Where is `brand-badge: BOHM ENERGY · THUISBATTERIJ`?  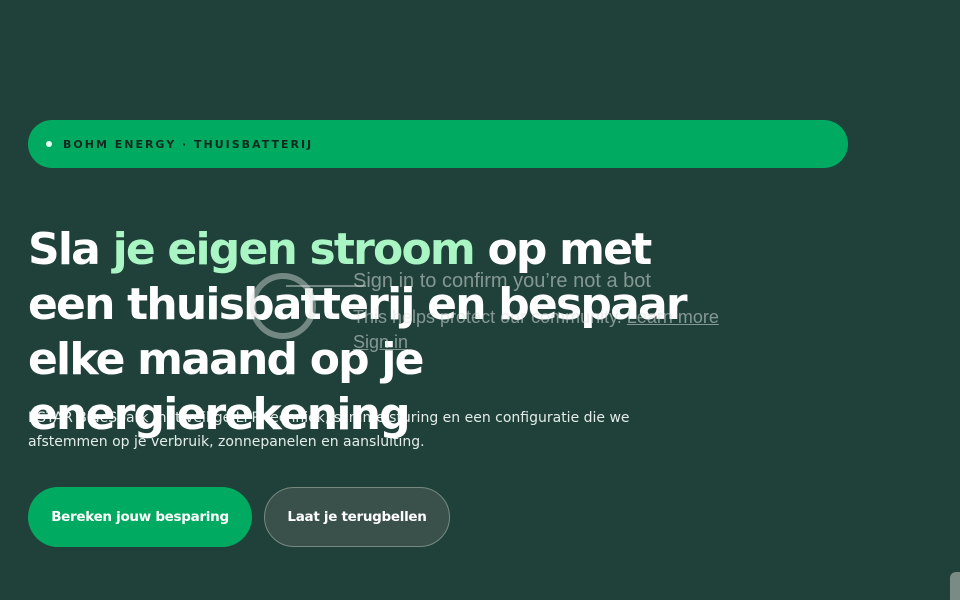 brand-badge: BOHM ENERGY · THUISBATTERIJ is located at coordinates (438, 144).